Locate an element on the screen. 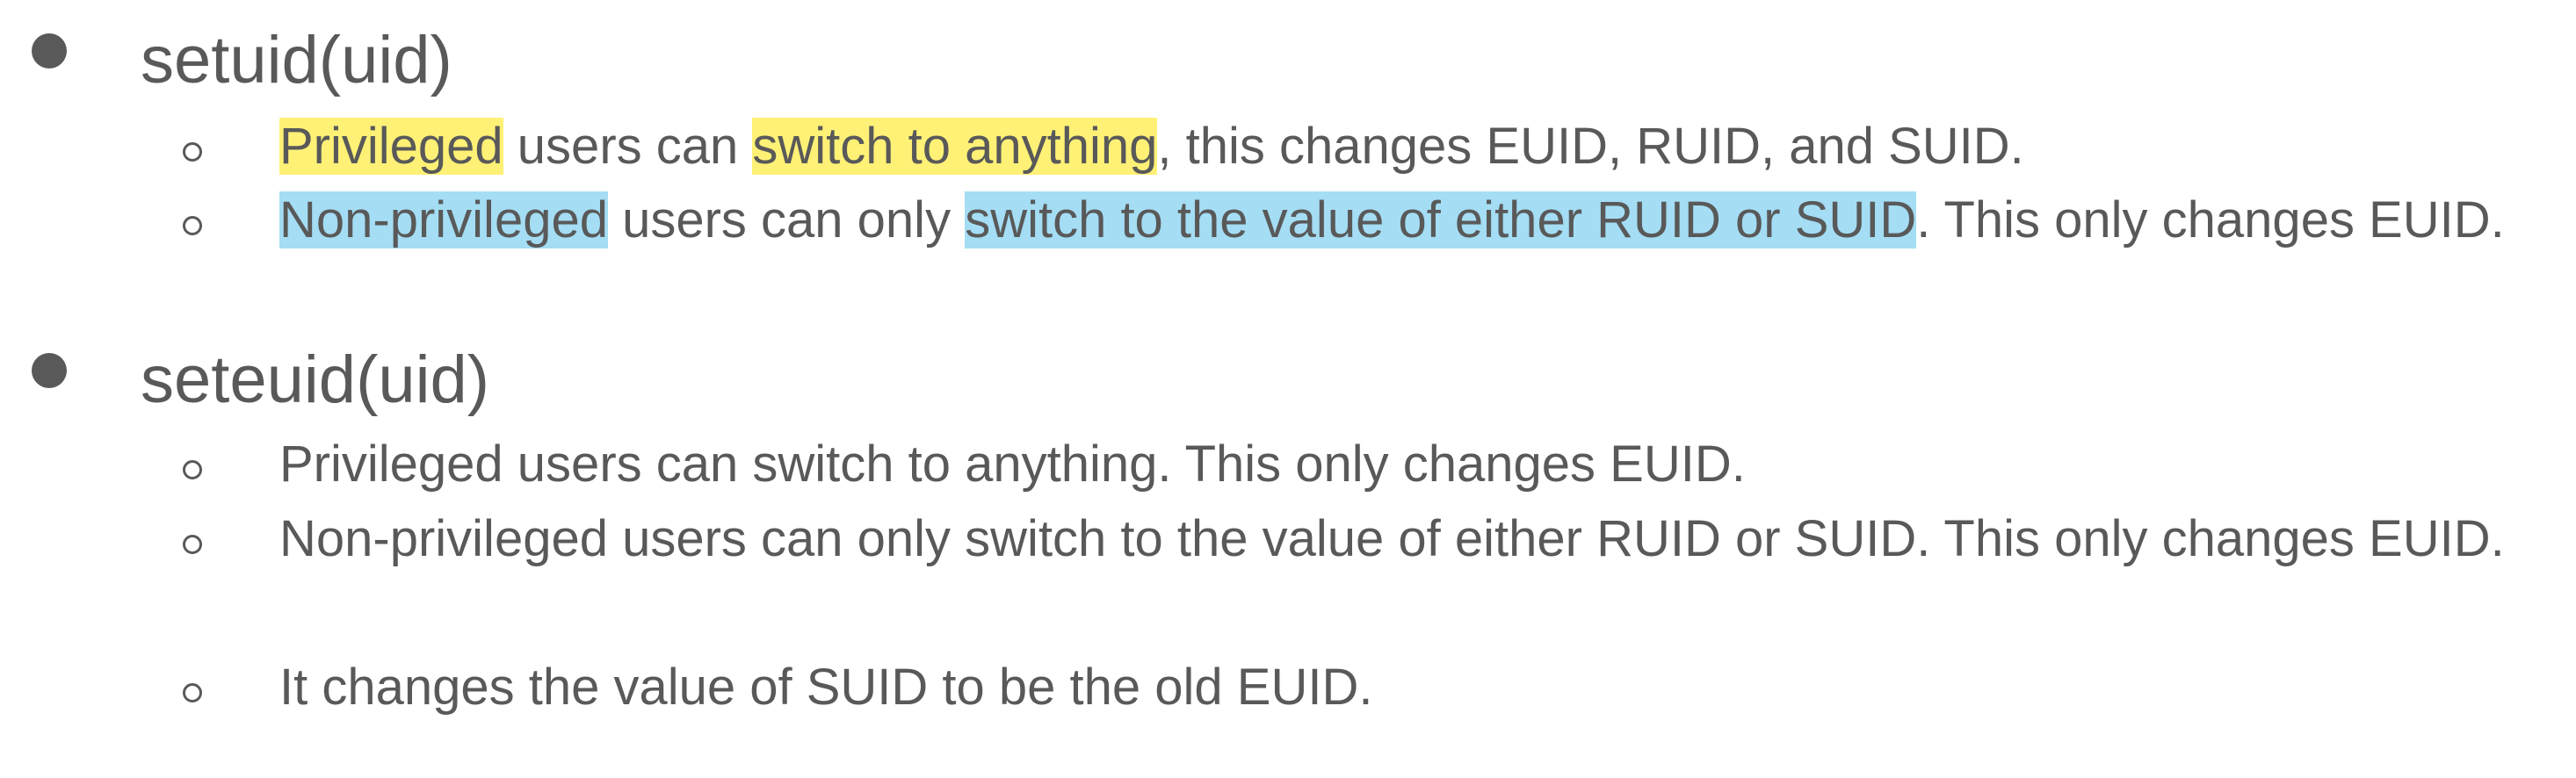  plain-text: users can is located at coordinates (628, 146).